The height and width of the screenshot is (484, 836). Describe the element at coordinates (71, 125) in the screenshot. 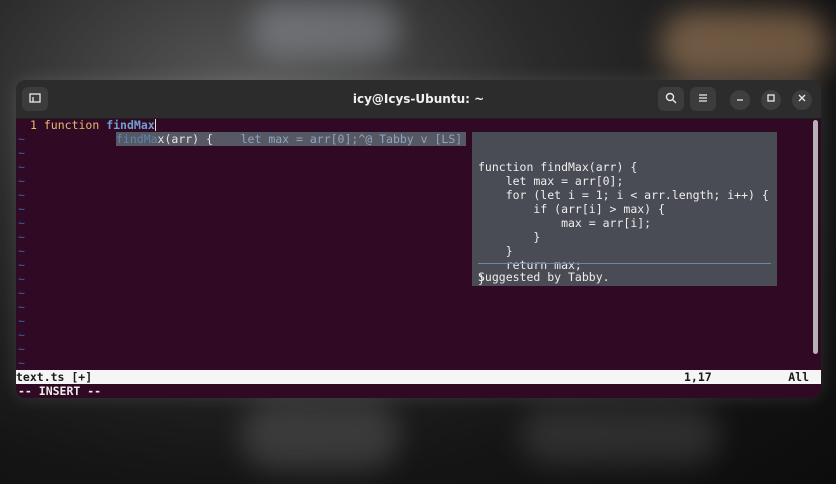

I see `keyword: function` at that location.